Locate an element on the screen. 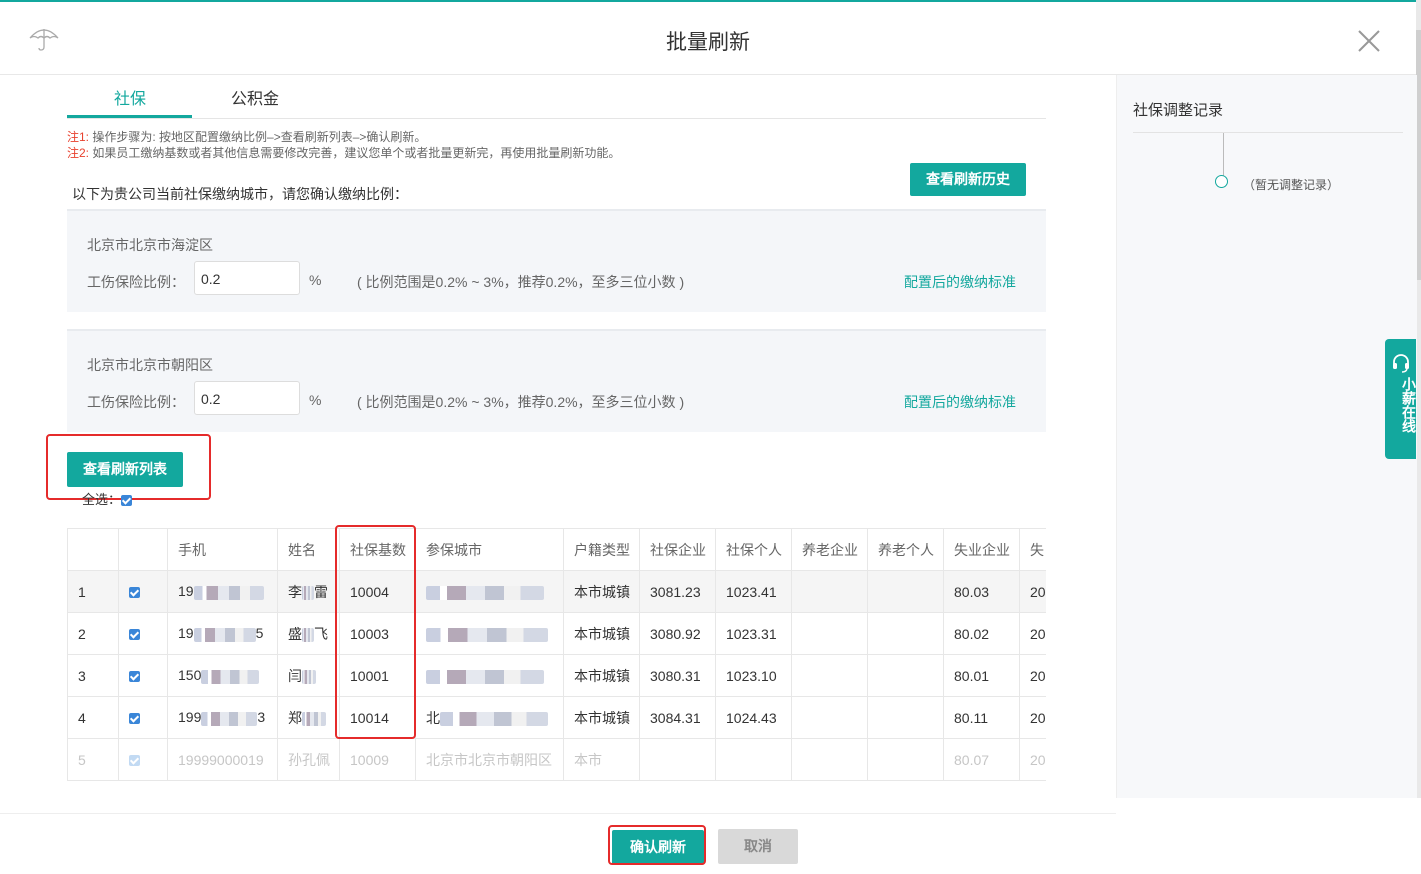  headset-icon is located at coordinates (1401, 363).